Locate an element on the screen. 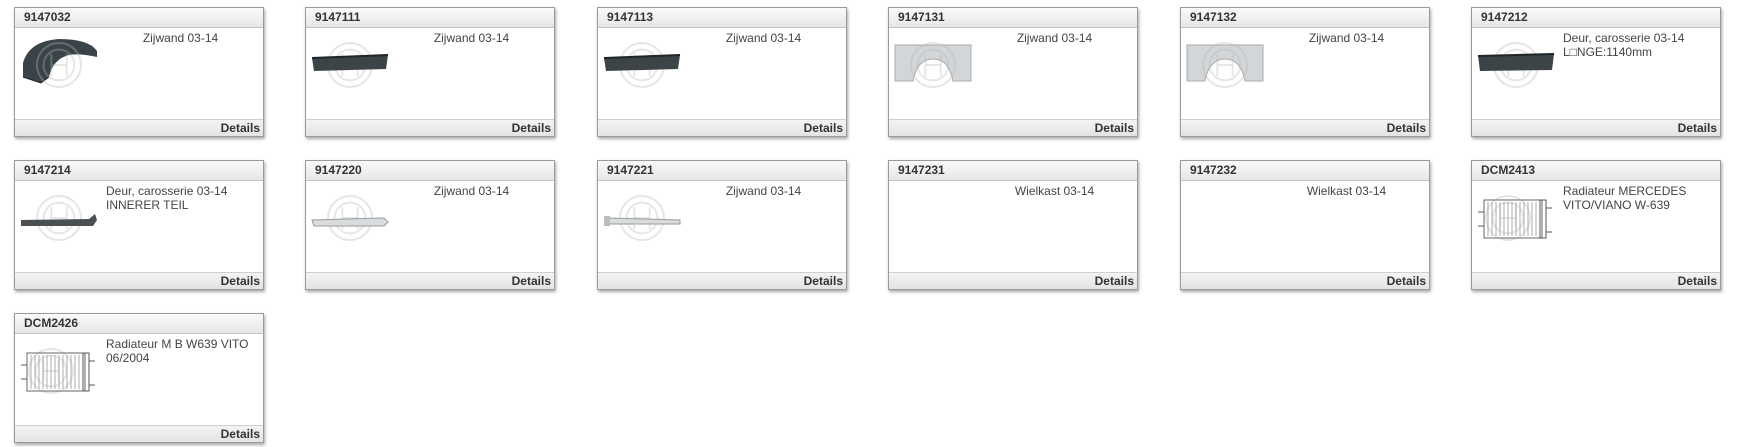 Image resolution: width=1738 pixels, height=447 pixels. product-card: 9147131 Zijwand 03-14 Details is located at coordinates (1013, 72).